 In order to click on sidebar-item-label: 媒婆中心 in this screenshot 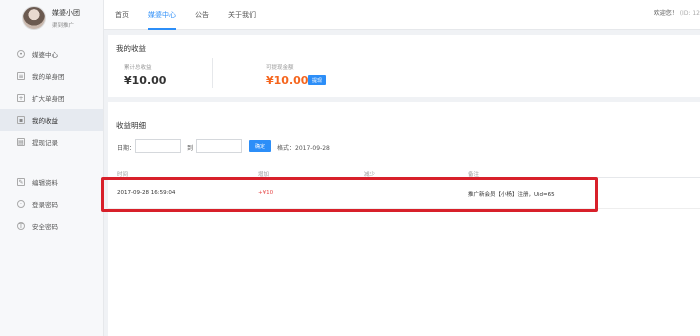, I will do `click(45, 55)`.